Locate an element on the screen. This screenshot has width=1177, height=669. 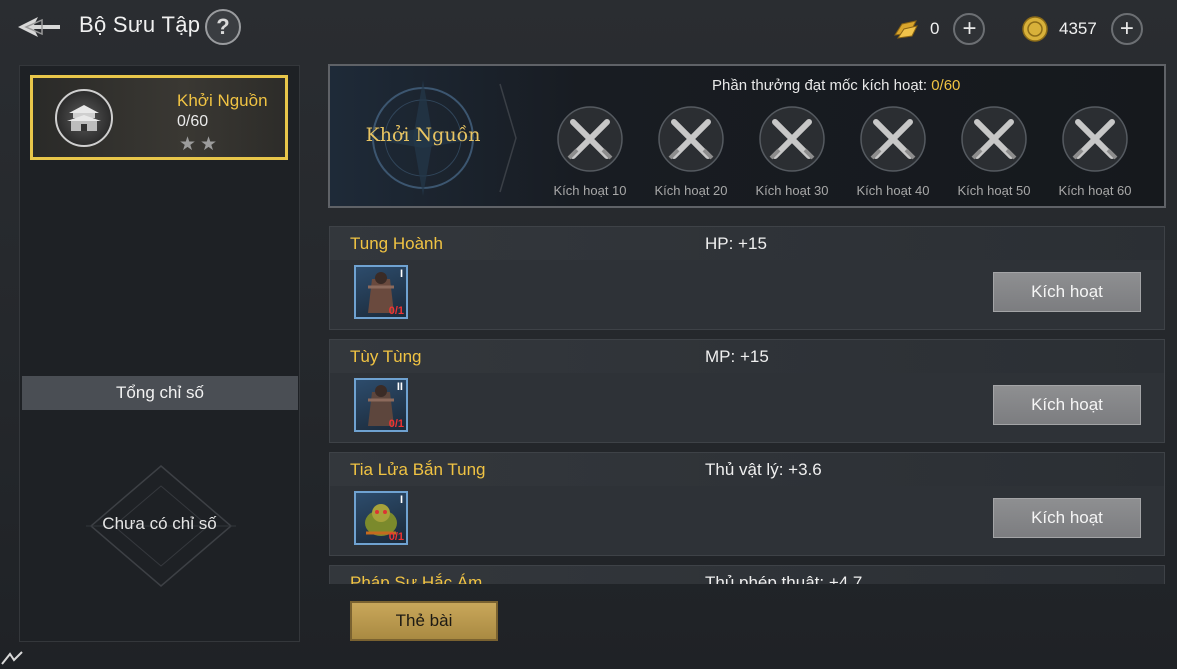
item-stat: Thủ phép thuật: +4.7 is located at coordinates (784, 578).